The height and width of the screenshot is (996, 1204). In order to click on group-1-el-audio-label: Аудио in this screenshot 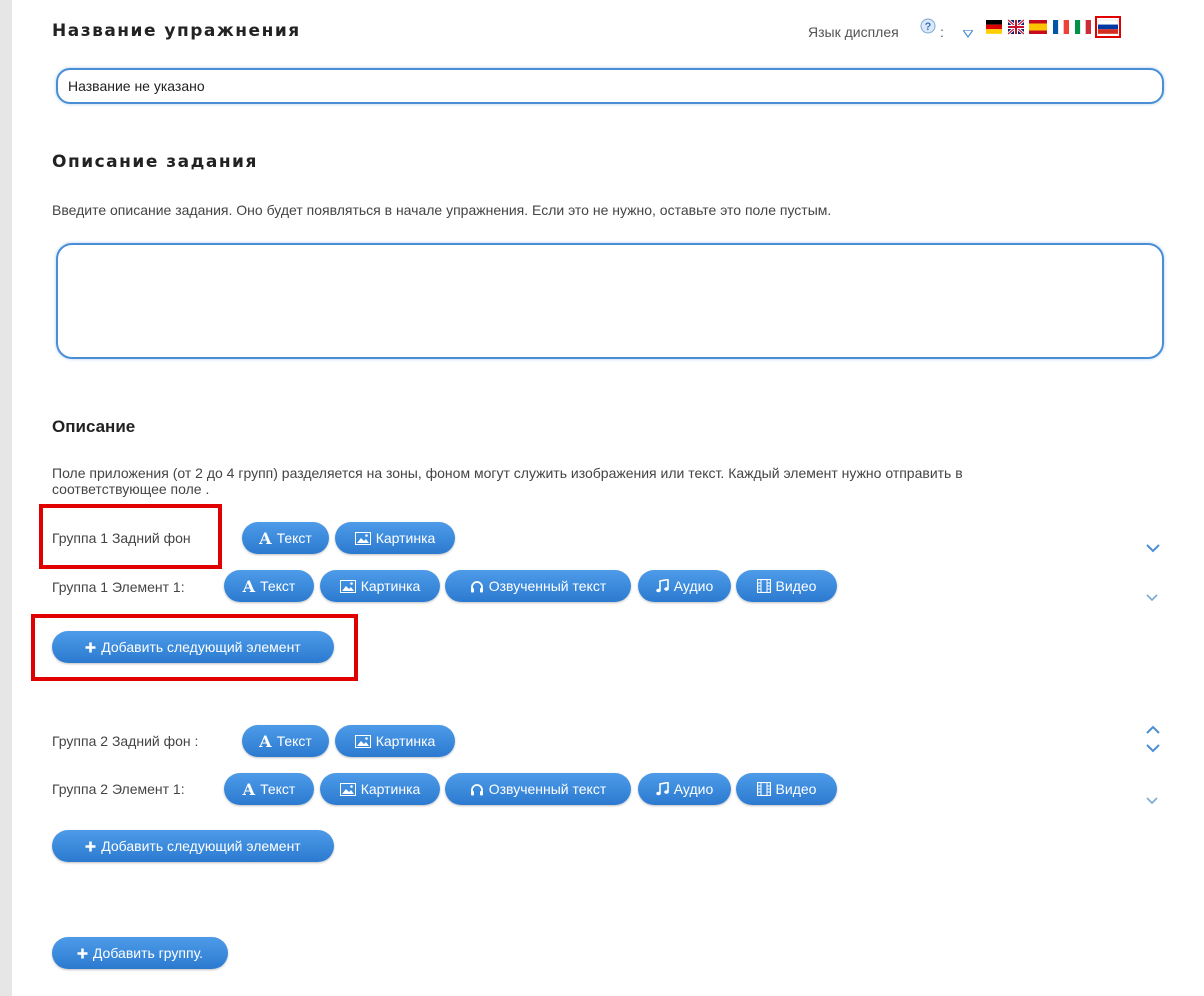, I will do `click(693, 586)`.